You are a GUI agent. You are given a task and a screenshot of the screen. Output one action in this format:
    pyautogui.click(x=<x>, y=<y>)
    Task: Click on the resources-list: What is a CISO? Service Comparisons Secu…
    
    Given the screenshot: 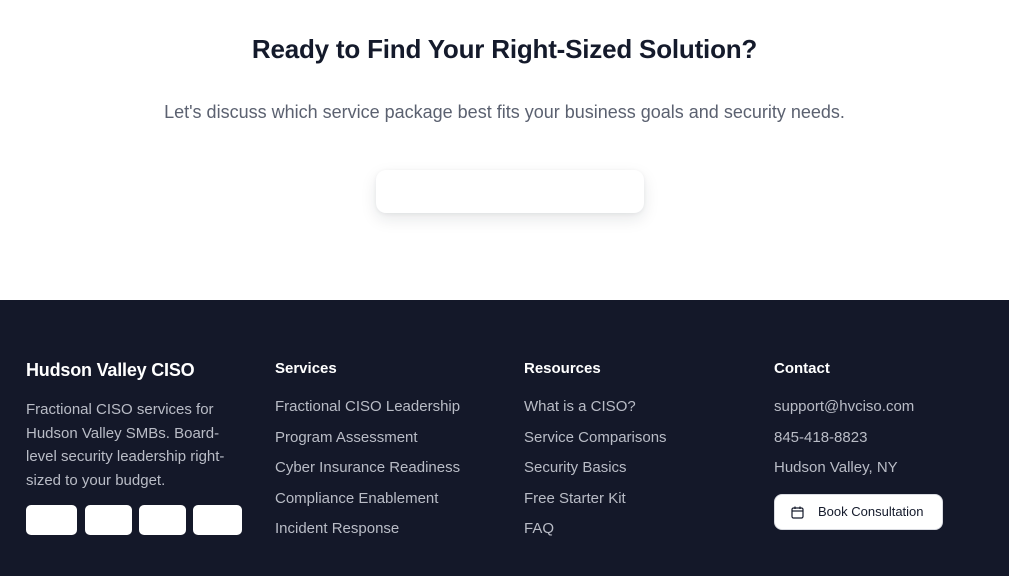 What is the action you would take?
    pyautogui.click(x=595, y=472)
    